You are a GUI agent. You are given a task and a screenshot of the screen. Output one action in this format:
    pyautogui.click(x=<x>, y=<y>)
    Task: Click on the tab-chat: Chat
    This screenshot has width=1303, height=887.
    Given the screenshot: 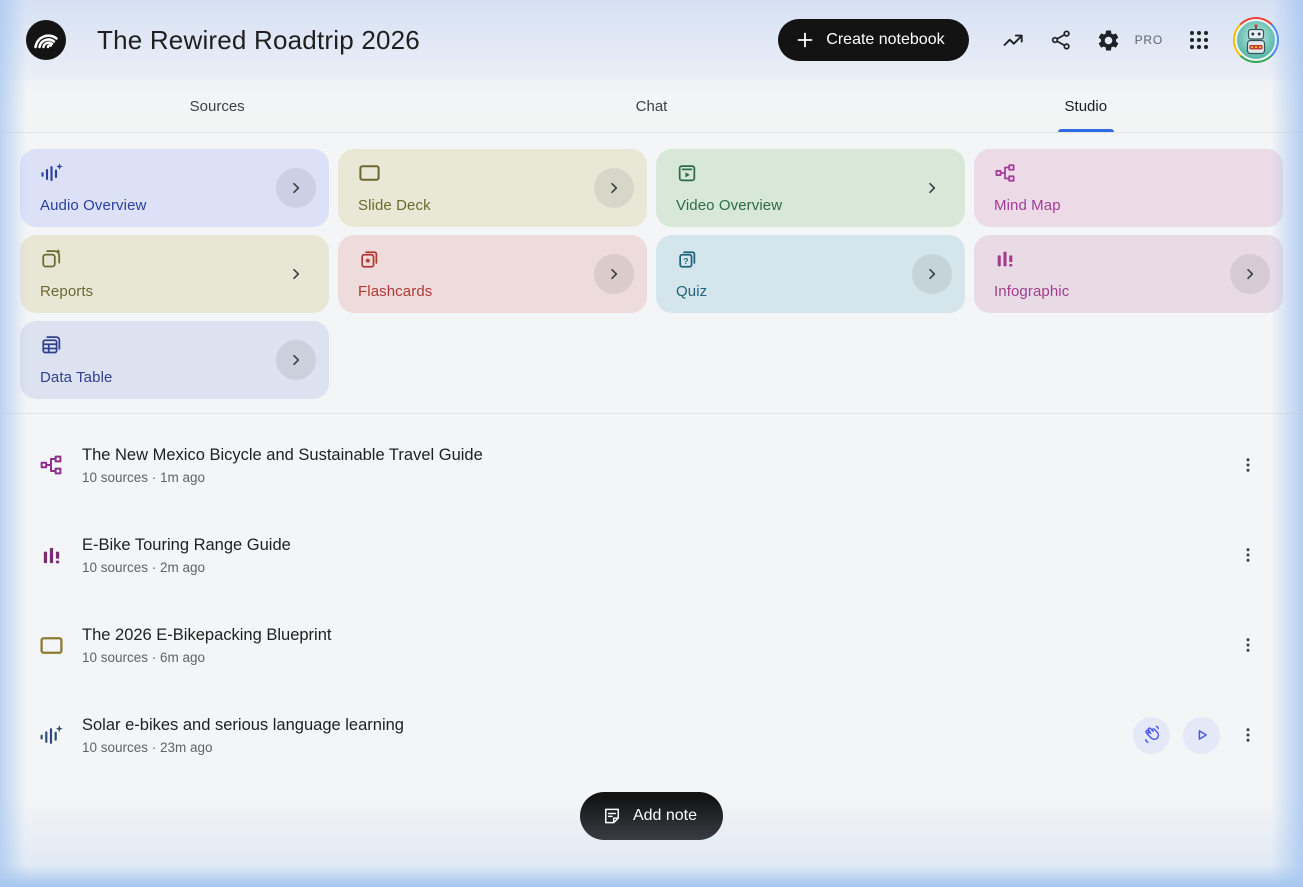 What is the action you would take?
    pyautogui.click(x=651, y=106)
    